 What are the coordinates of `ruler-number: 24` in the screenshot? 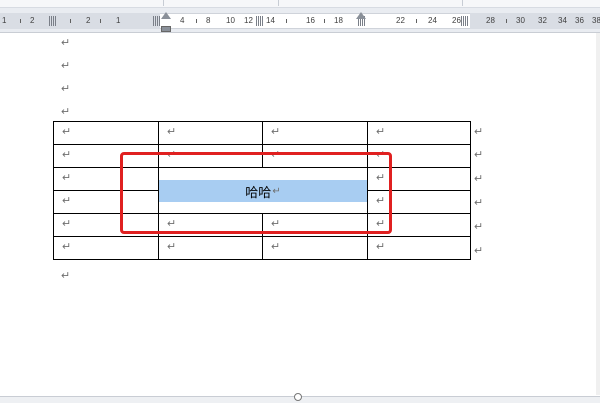 It's located at (432, 20).